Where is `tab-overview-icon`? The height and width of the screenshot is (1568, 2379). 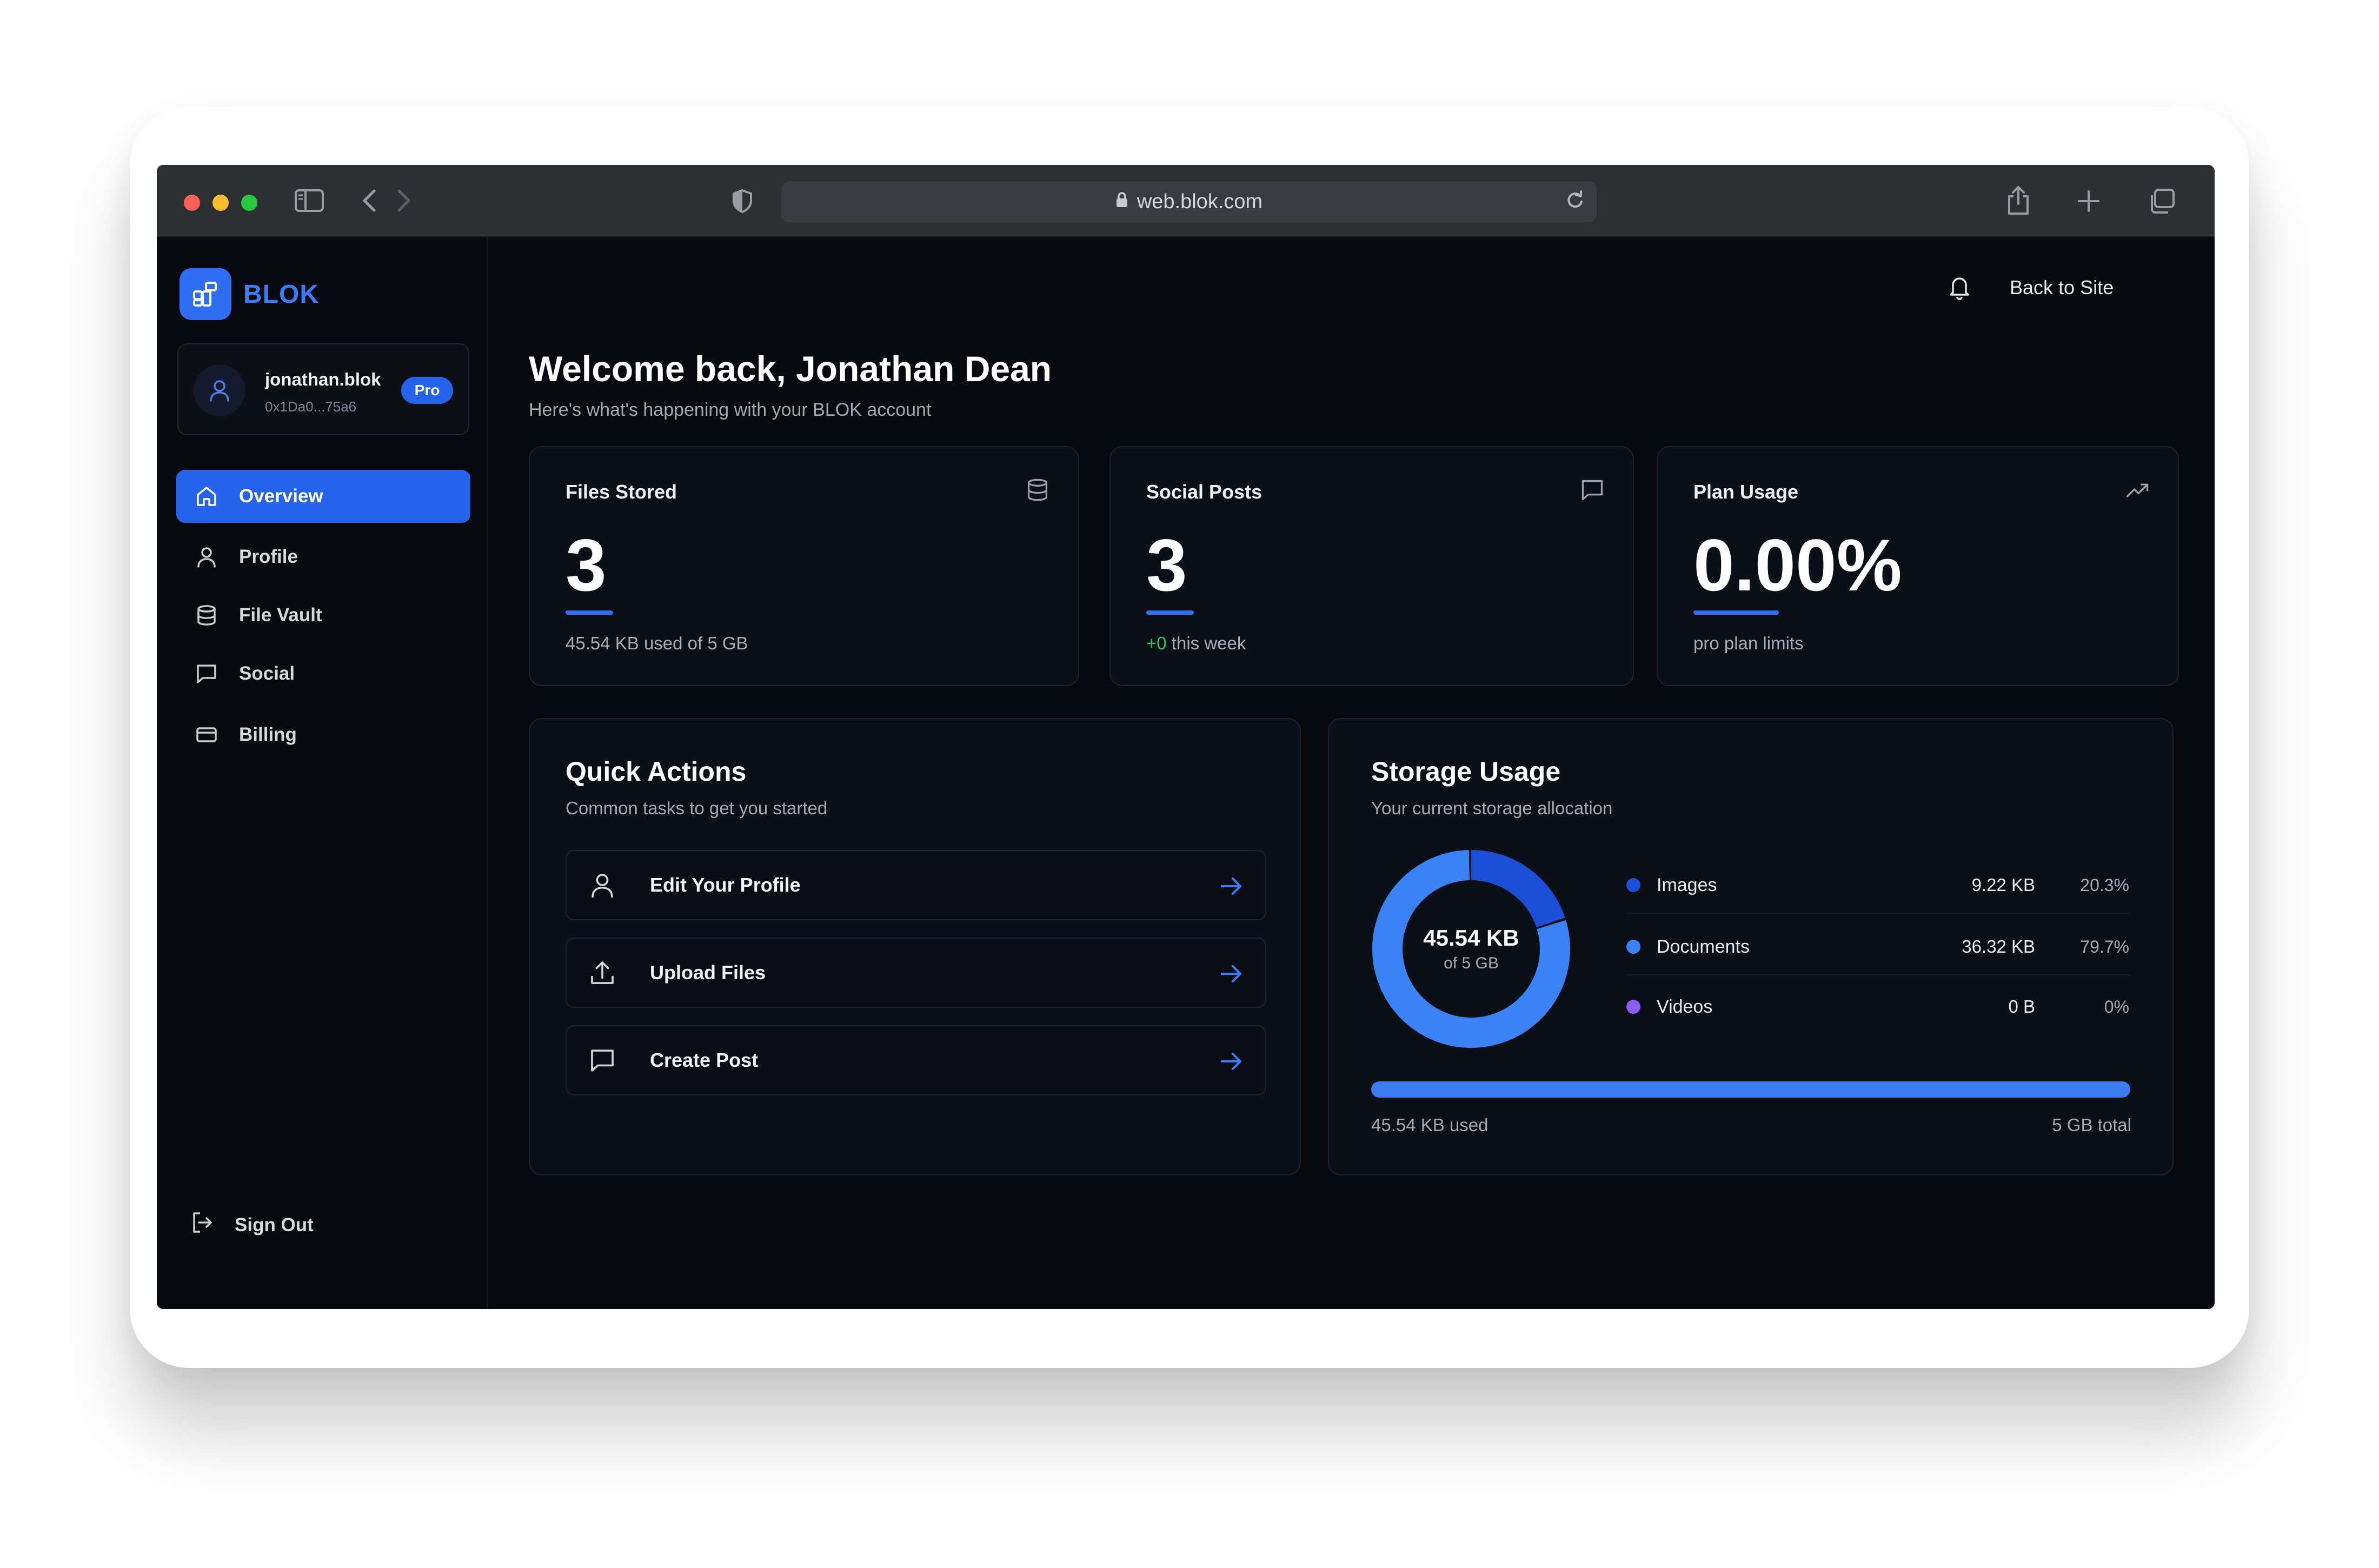
tab-overview-icon is located at coordinates (2162, 201).